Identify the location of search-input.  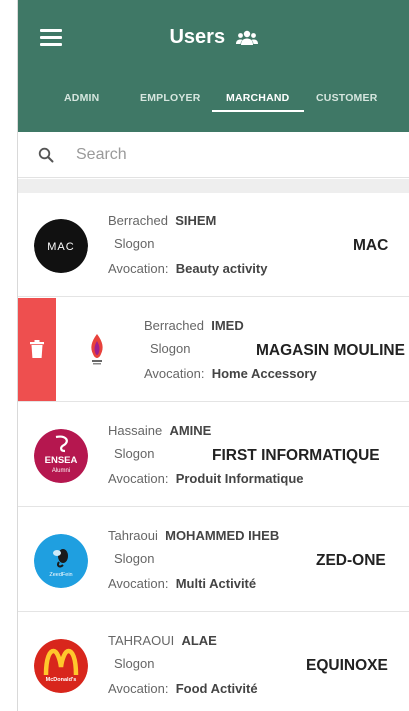
(226, 155).